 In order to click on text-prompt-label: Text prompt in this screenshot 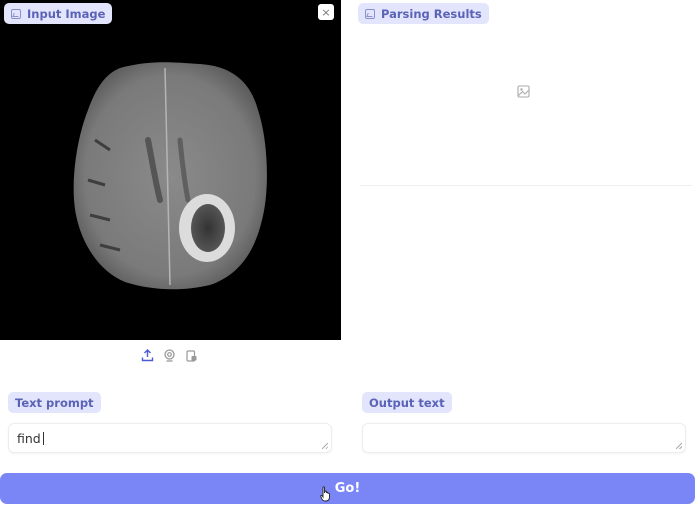, I will do `click(54, 402)`.